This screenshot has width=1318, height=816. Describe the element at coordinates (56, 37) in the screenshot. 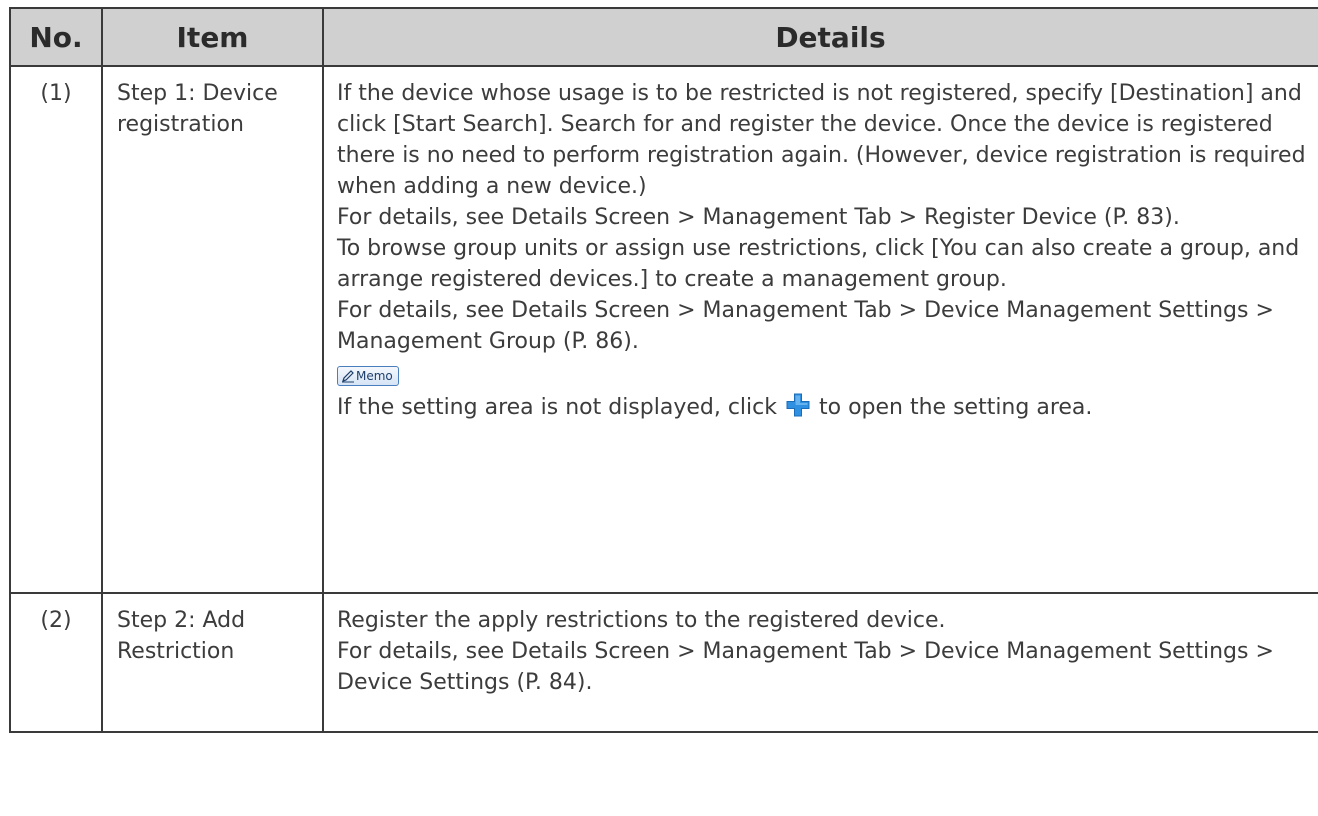

I see `header-no: No.` at that location.